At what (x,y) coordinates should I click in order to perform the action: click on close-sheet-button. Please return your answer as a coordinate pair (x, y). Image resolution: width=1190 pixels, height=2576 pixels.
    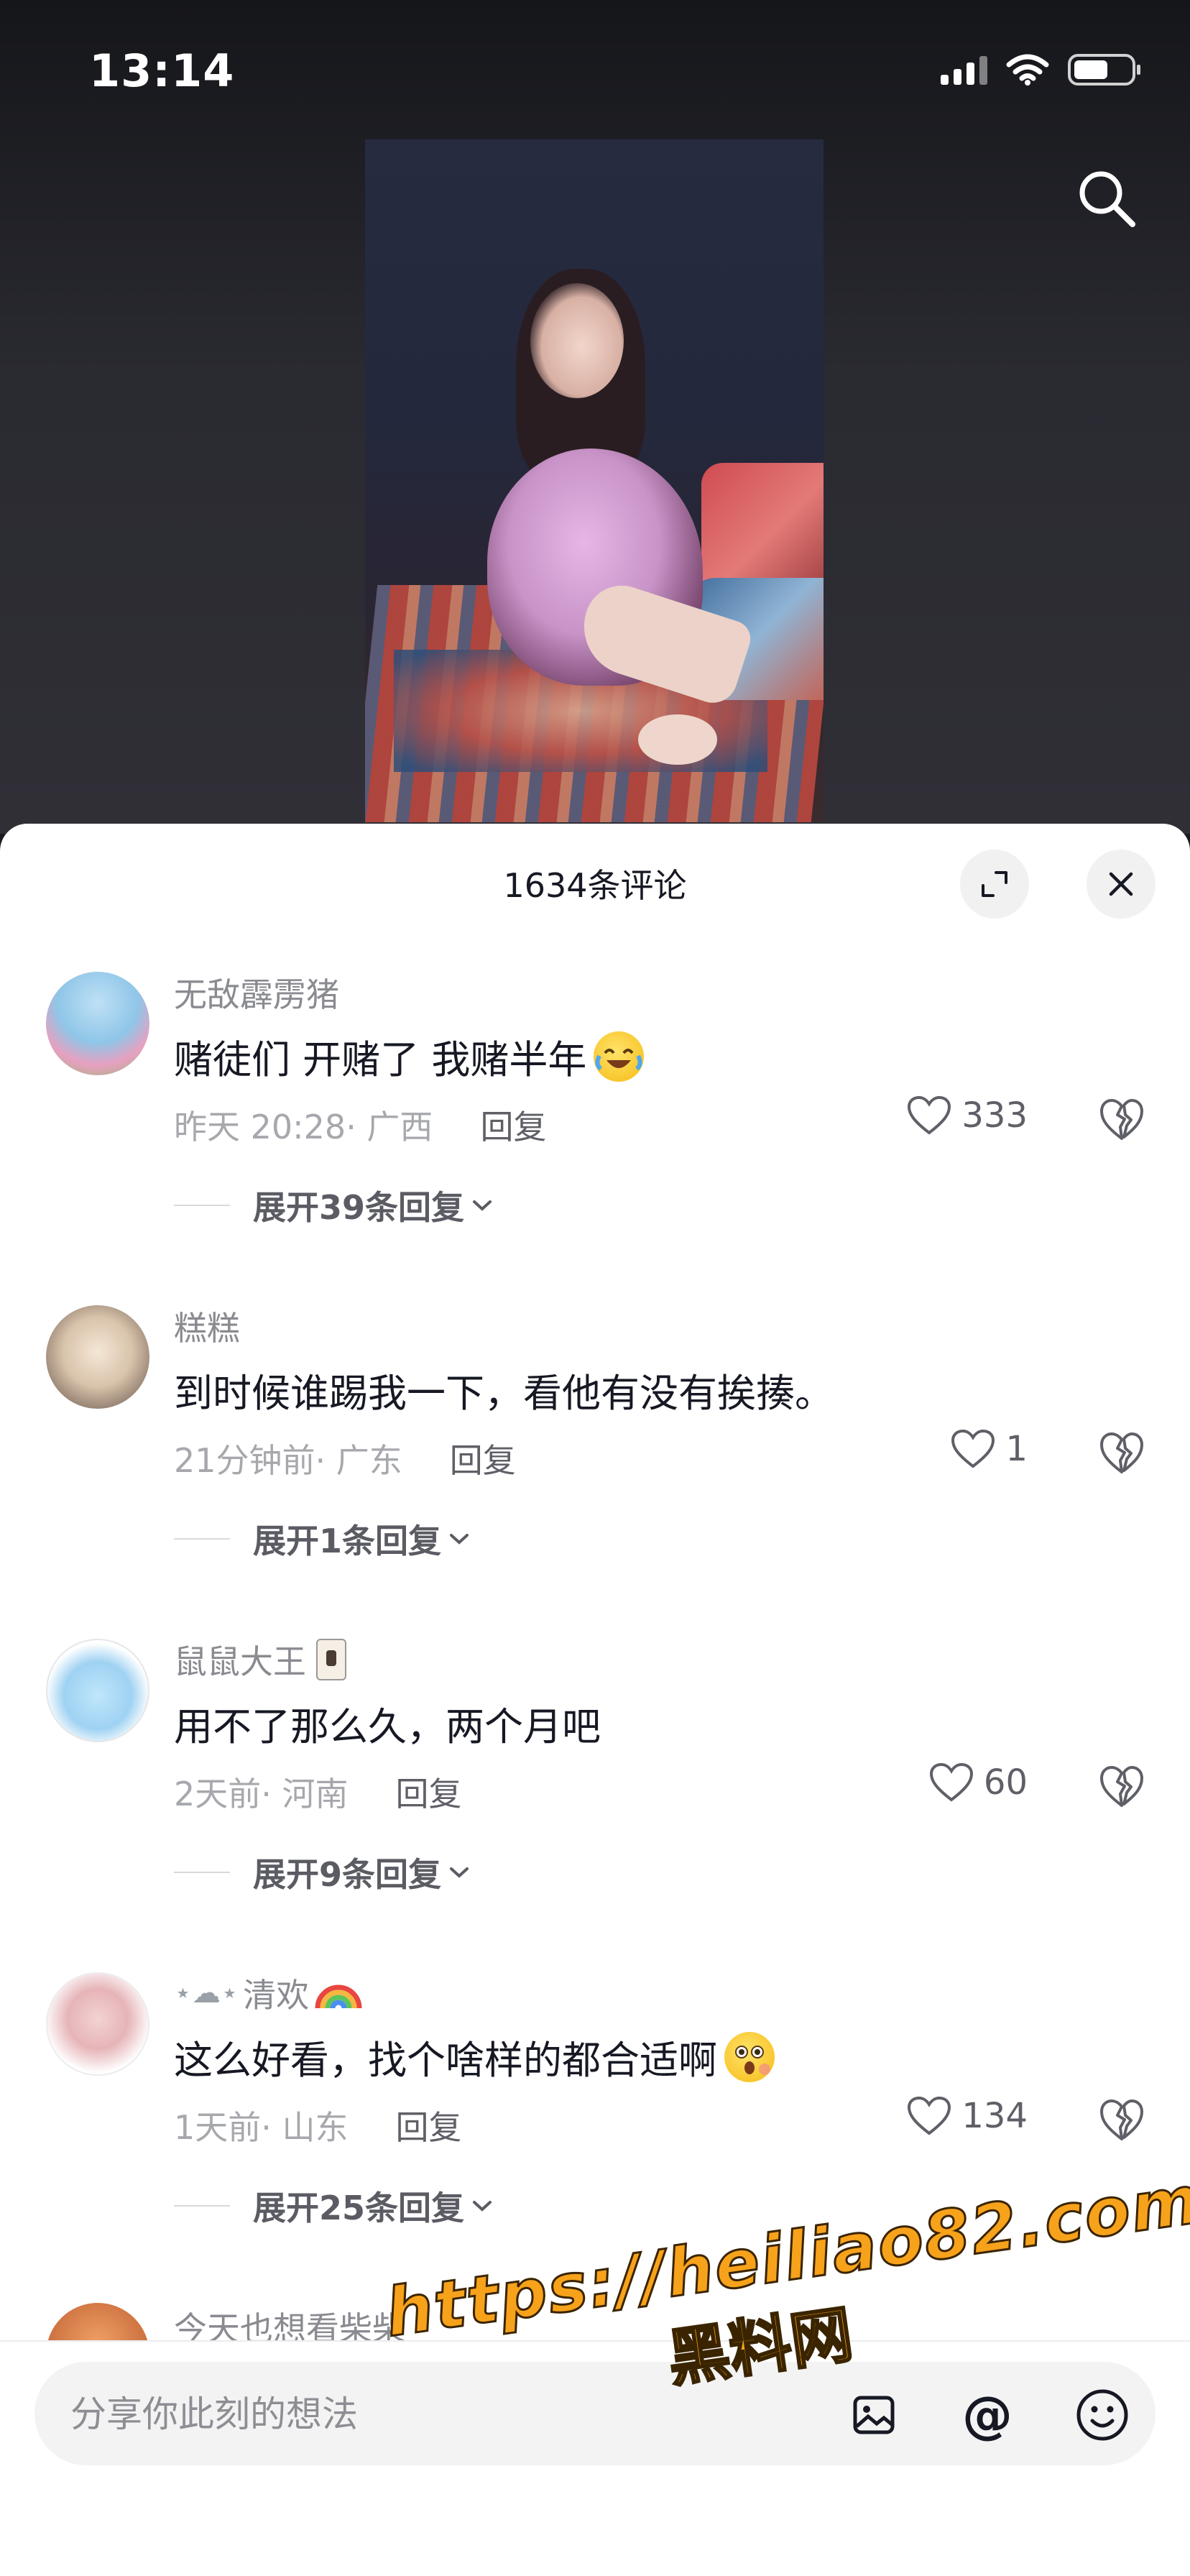
    Looking at the image, I should click on (1121, 884).